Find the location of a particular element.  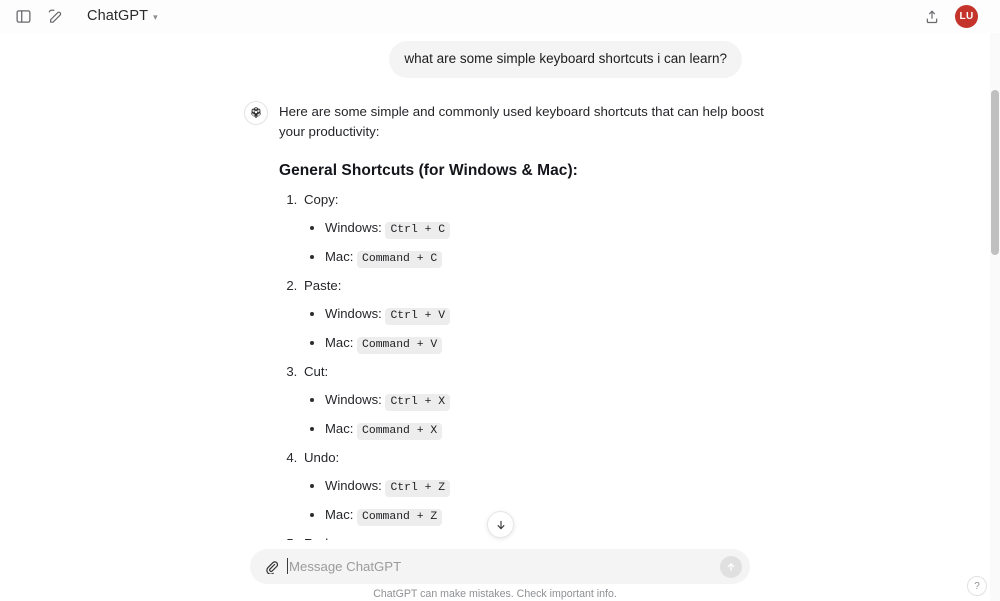

platform-item: Mac: Command + X is located at coordinates (552, 430).